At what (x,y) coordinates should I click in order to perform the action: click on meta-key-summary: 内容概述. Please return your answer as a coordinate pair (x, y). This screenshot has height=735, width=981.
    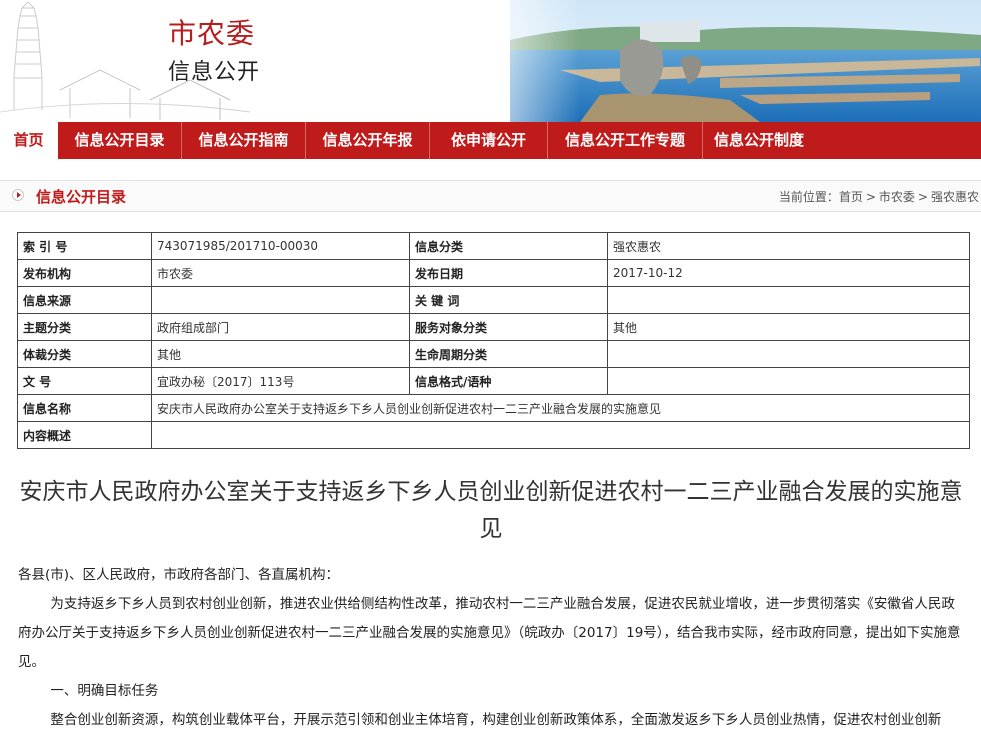
    Looking at the image, I should click on (84, 435).